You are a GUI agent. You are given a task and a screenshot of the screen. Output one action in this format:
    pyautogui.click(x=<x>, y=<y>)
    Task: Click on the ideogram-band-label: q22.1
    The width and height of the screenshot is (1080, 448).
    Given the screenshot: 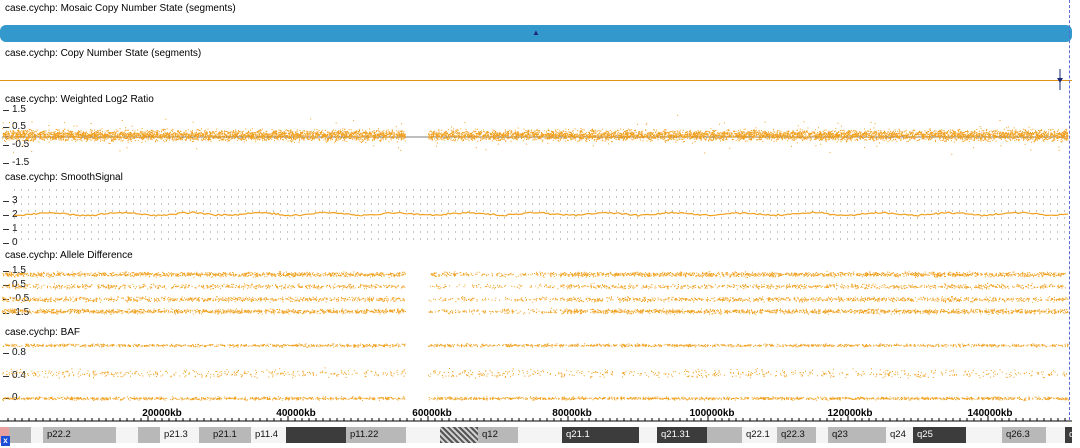 What is the action you would take?
    pyautogui.click(x=758, y=434)
    